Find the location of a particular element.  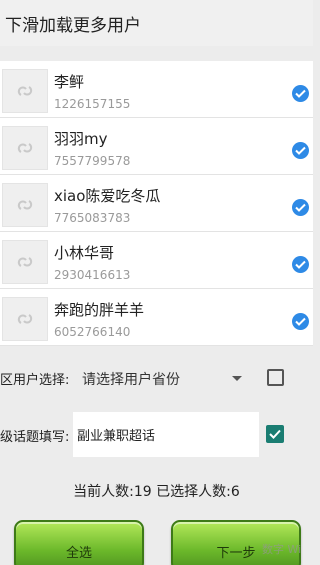

list-item: 羽羽my 7557799578 is located at coordinates (156, 146).